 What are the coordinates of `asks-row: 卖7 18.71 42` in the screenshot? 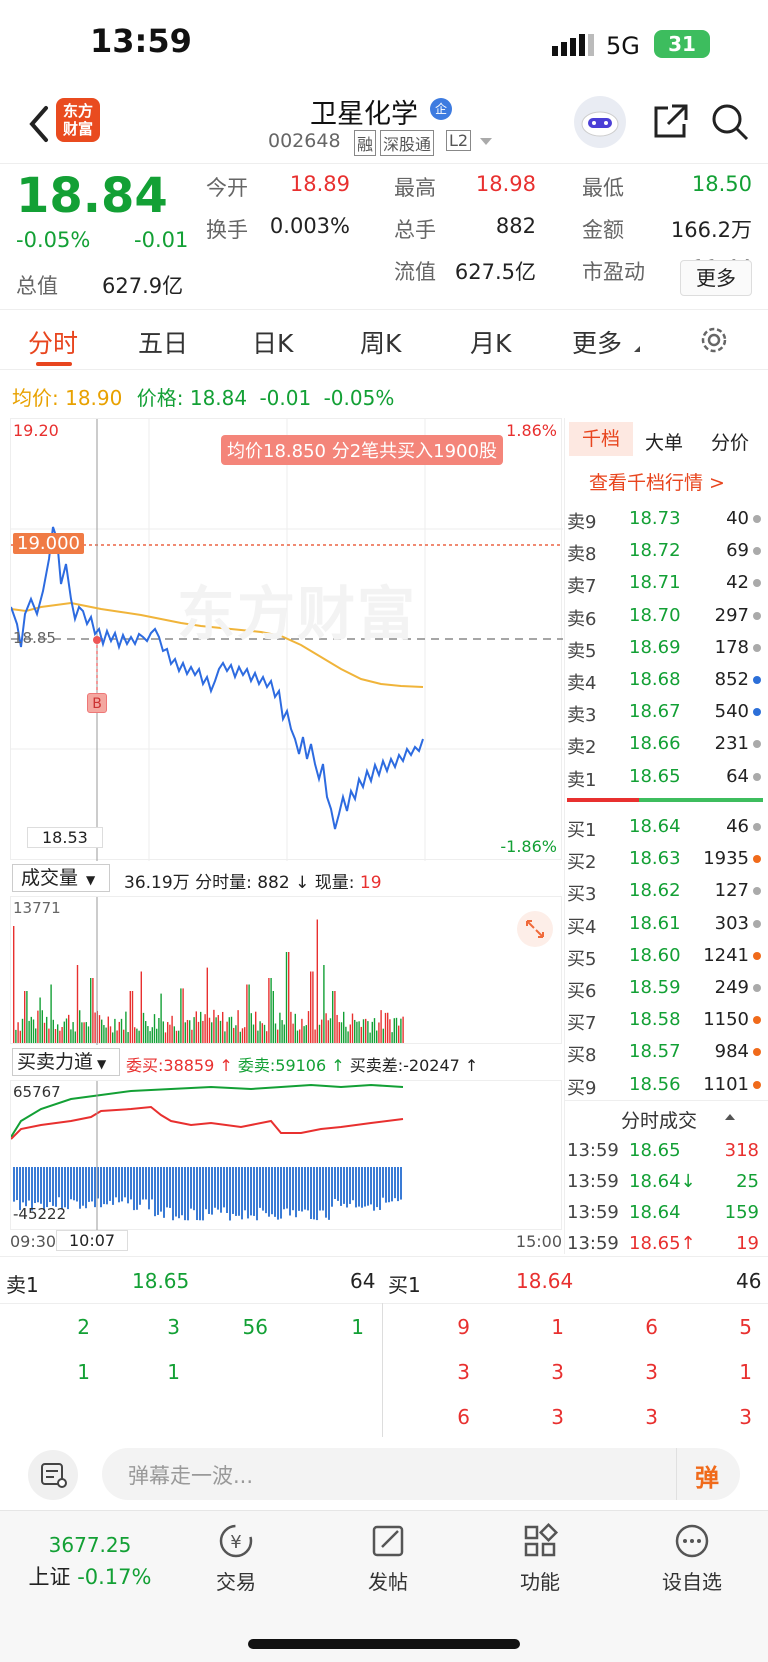 It's located at (665, 583).